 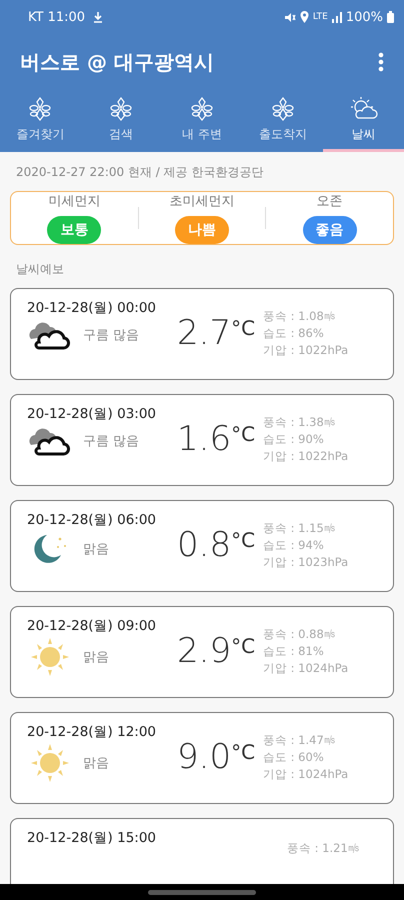 What do you see at coordinates (74, 201) in the screenshot?
I see `pollutant-name: 미세먼지` at bounding box center [74, 201].